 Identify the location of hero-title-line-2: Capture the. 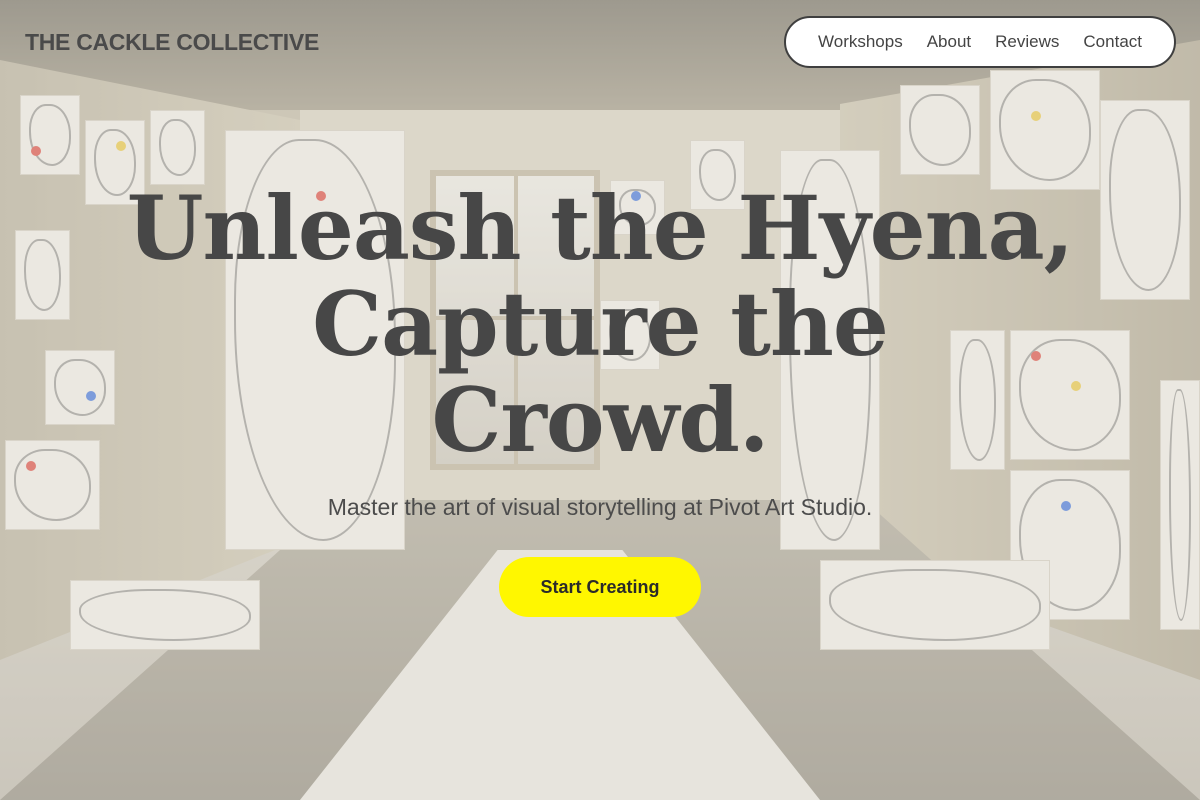
(600, 324).